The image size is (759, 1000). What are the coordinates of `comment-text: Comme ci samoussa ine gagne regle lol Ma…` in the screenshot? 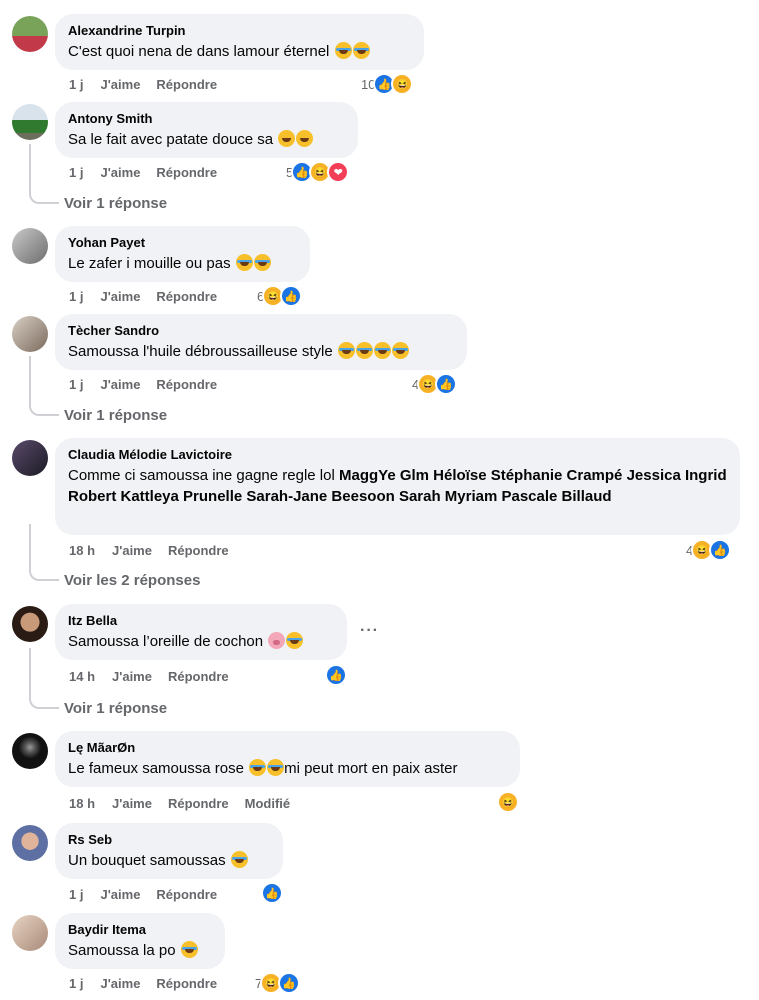 It's located at (397, 486).